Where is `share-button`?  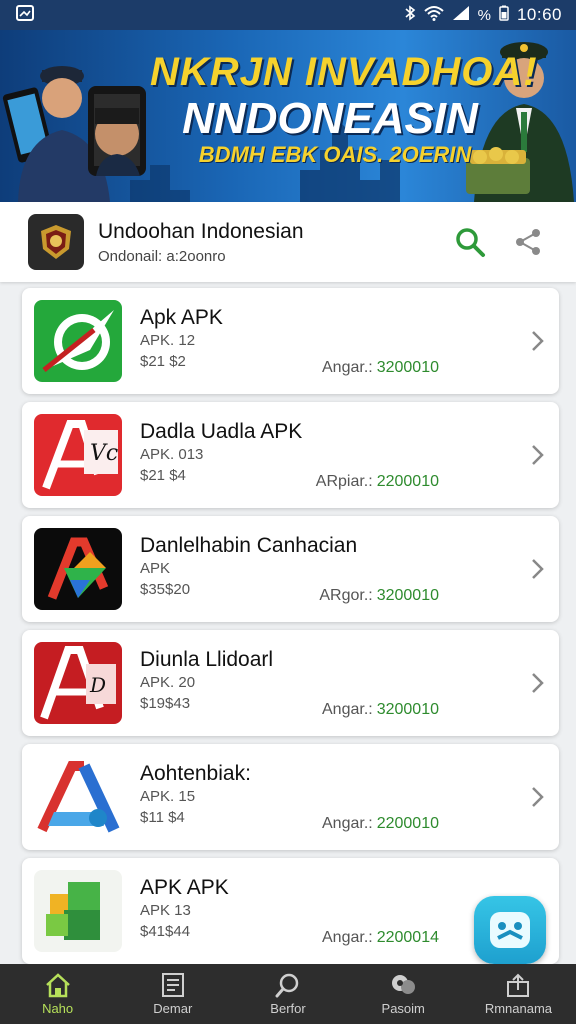
share-button is located at coordinates (528, 242).